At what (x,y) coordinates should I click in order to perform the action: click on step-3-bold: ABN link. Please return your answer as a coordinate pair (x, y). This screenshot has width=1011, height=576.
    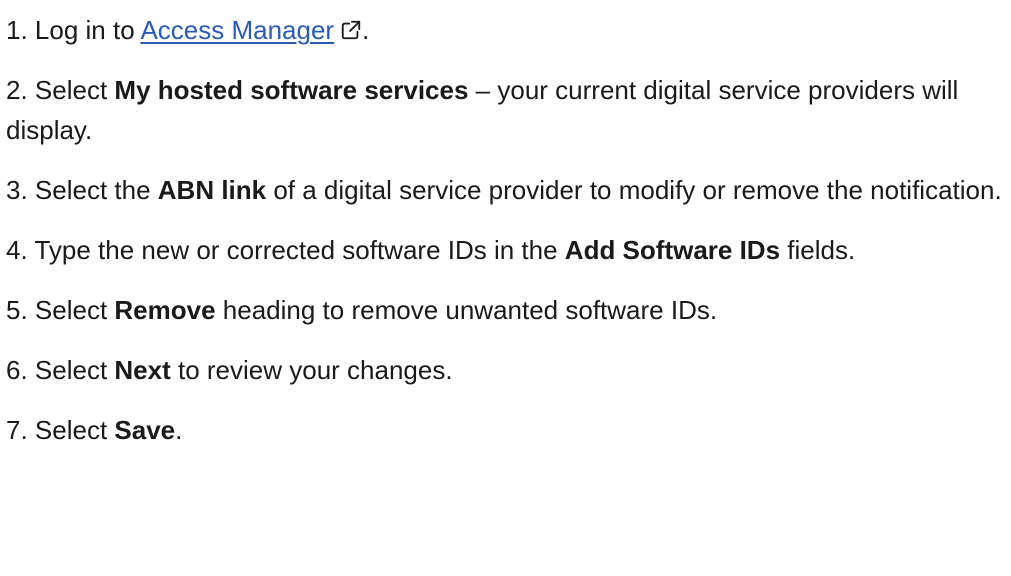
    Looking at the image, I should click on (212, 190).